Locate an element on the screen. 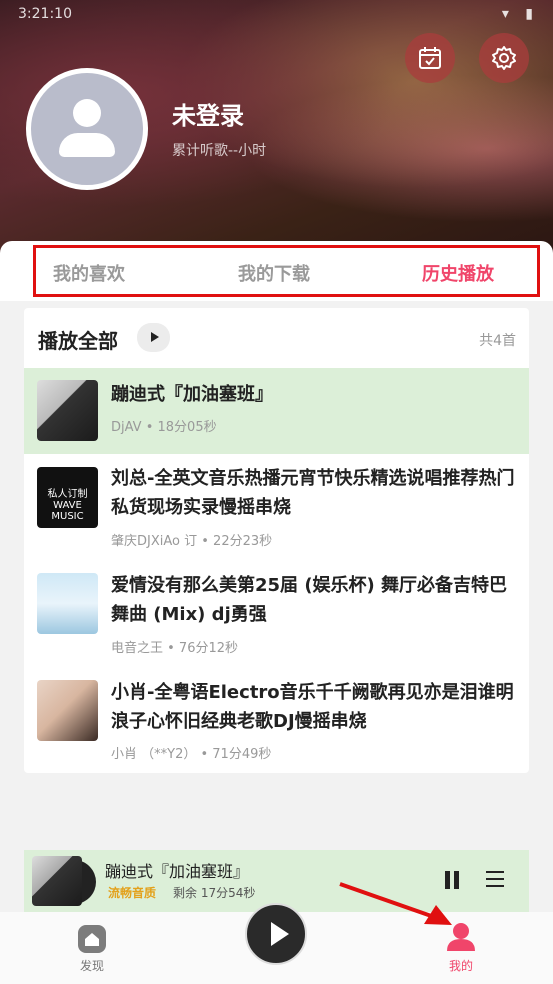 This screenshot has width=553, height=984. remaining-time: 剩余 17分54秒 is located at coordinates (214, 893).